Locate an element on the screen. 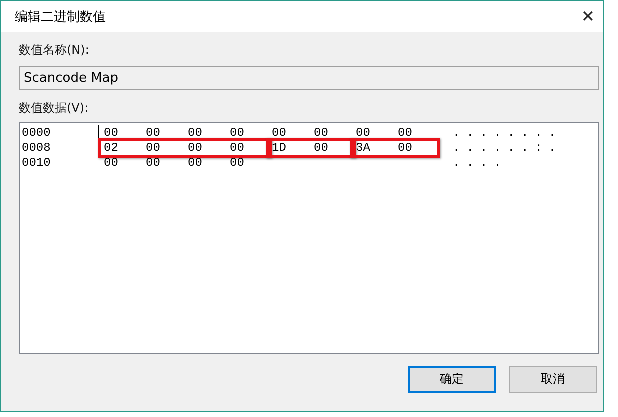 The width and height of the screenshot is (618, 417). cancel-button: 取消 is located at coordinates (553, 379).